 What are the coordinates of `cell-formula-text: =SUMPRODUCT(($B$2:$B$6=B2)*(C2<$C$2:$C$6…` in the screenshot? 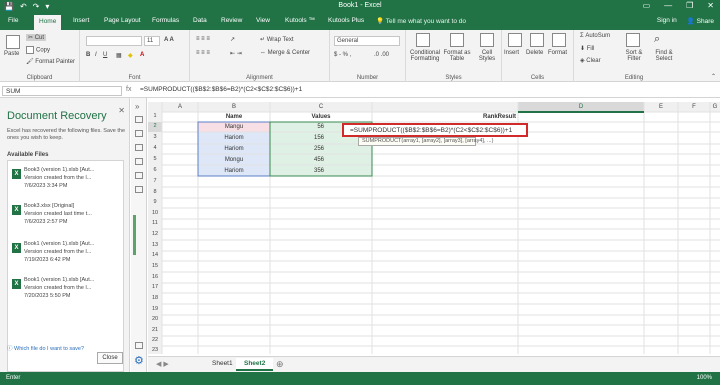 It's located at (431, 130).